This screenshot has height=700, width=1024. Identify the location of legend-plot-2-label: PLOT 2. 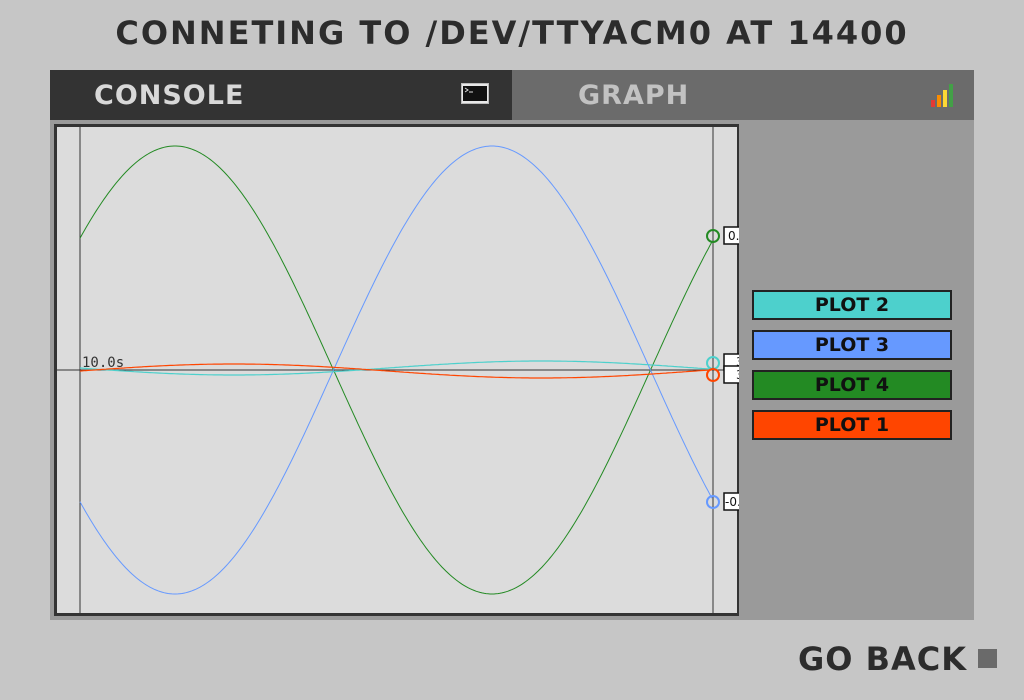
(852, 305).